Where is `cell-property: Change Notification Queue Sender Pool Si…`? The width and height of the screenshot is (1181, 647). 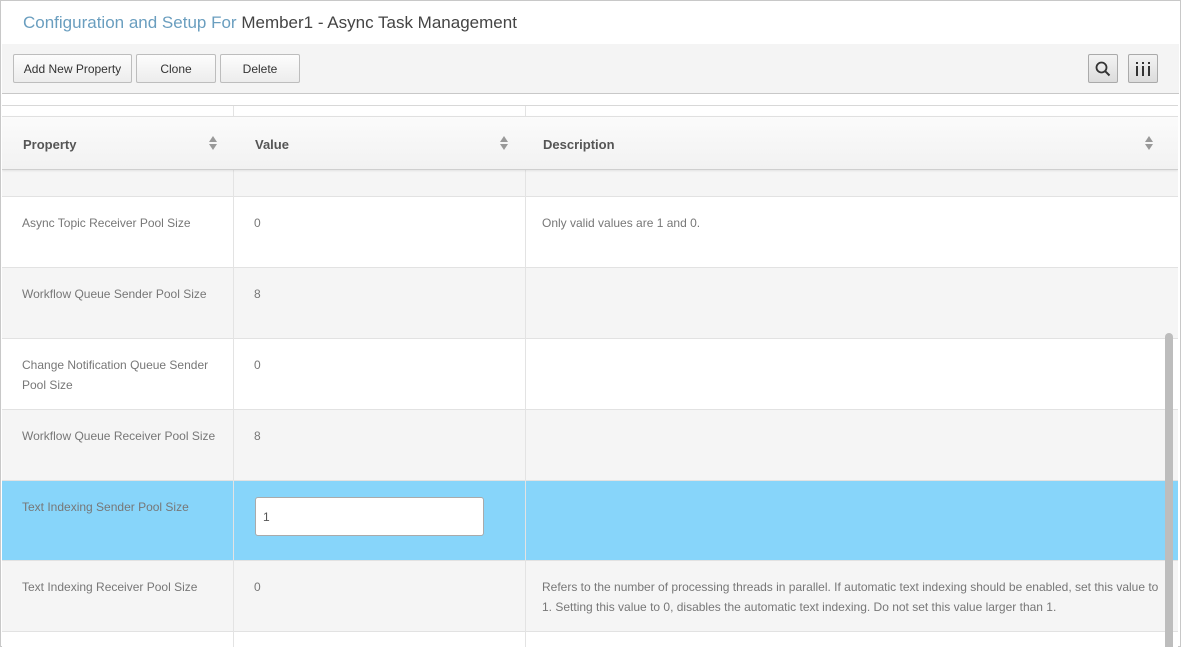 cell-property: Change Notification Queue Sender Pool Si… is located at coordinates (115, 375).